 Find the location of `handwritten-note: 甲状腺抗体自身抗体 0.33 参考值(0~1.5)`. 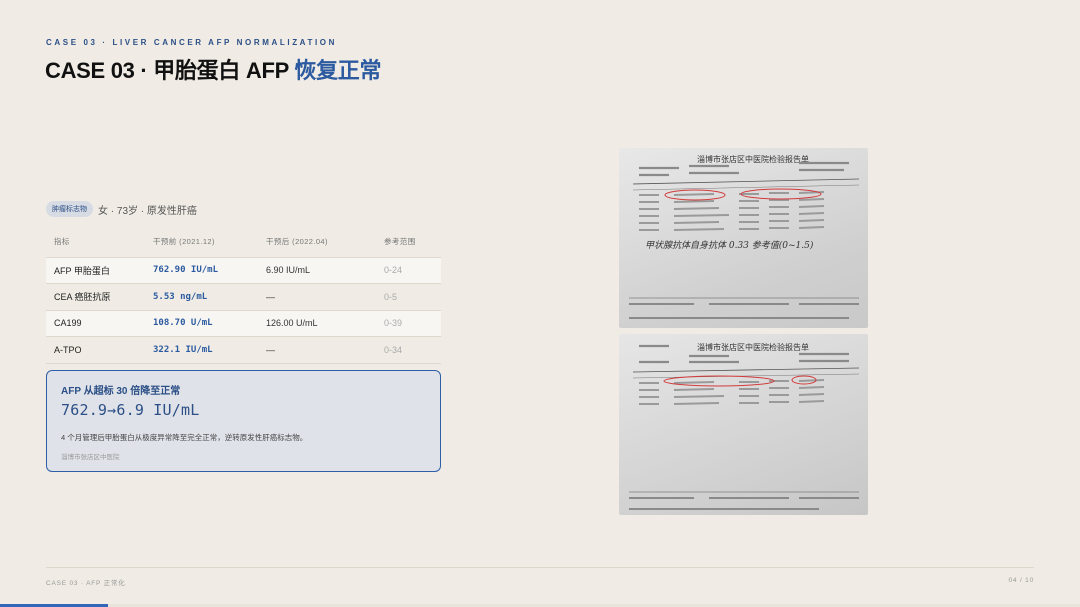

handwritten-note: 甲状腺抗体自身抗体 0.33 参考值(0~1.5) is located at coordinates (729, 245).